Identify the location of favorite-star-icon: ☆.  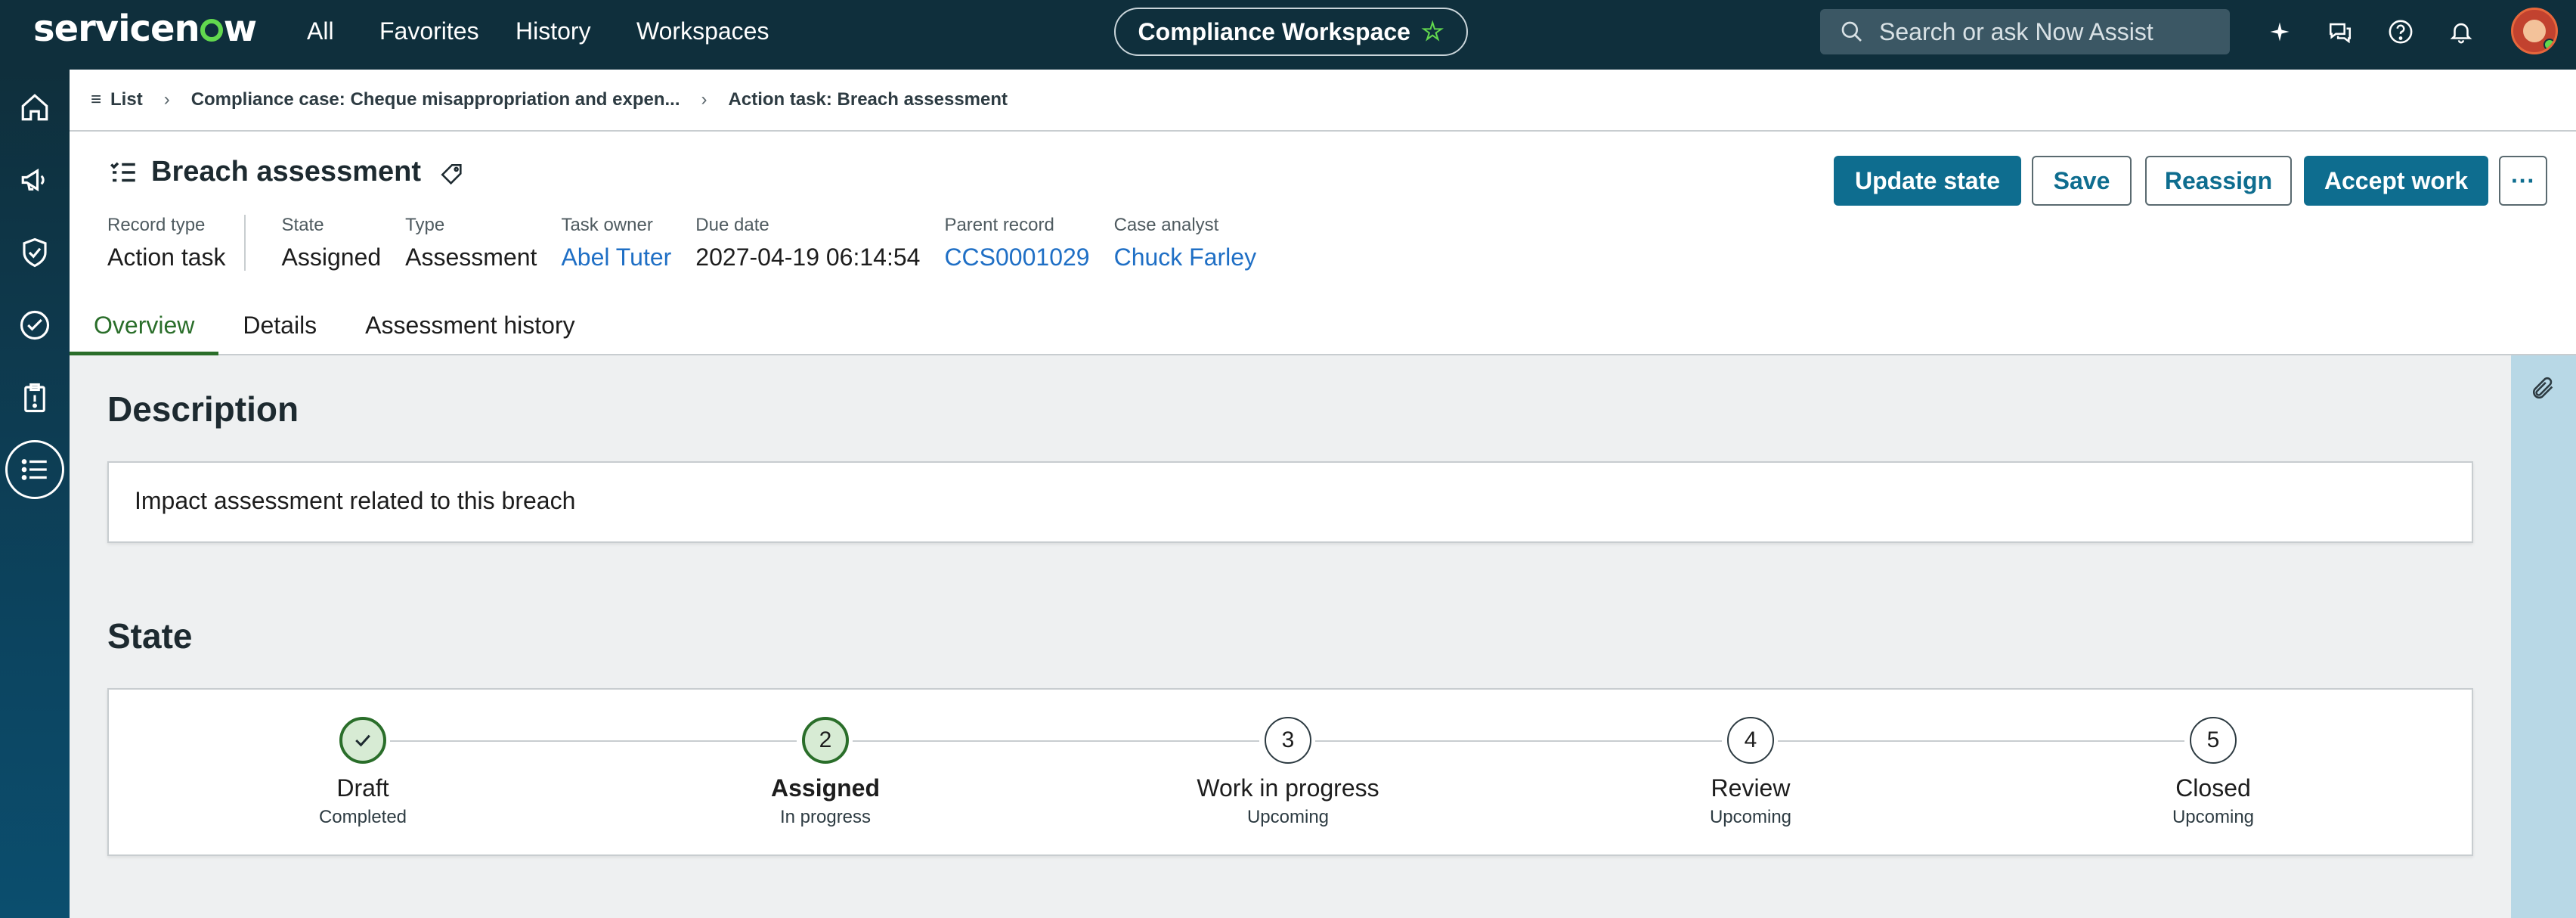
(1432, 32).